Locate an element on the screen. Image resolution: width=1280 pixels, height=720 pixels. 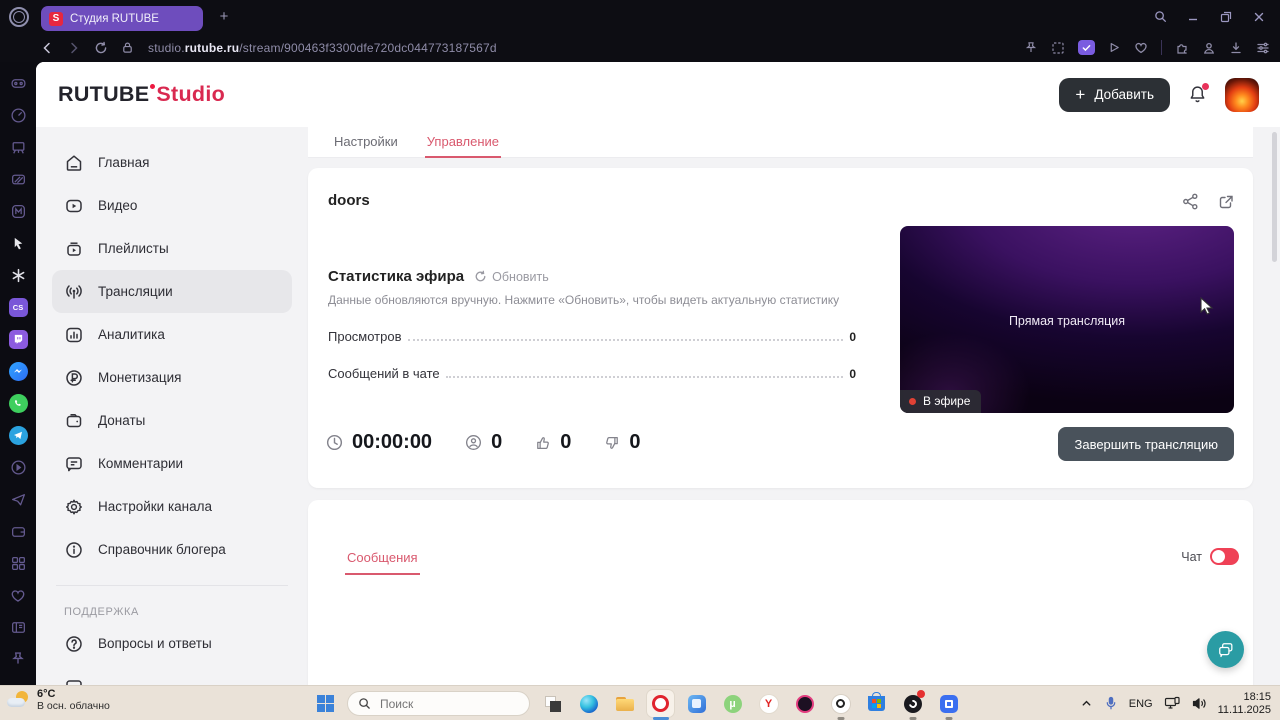
tray-mic-icon is located at coordinates (1111, 703).